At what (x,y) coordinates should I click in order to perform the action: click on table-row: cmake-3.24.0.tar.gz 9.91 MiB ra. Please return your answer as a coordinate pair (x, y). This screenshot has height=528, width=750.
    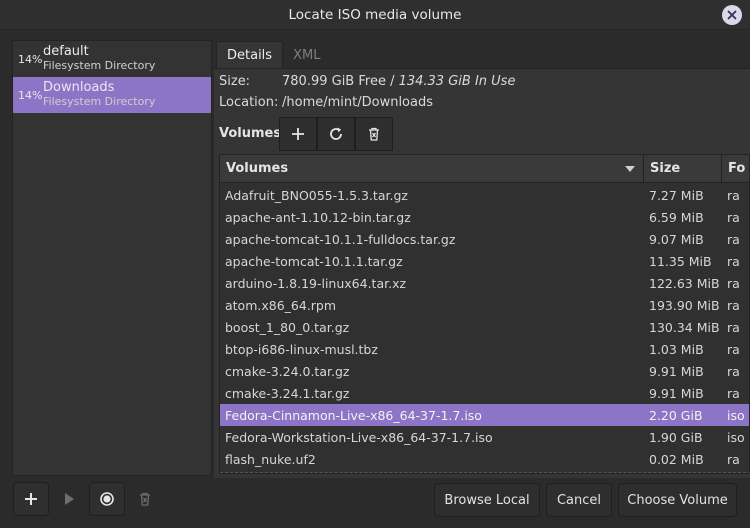
    Looking at the image, I should click on (484, 371).